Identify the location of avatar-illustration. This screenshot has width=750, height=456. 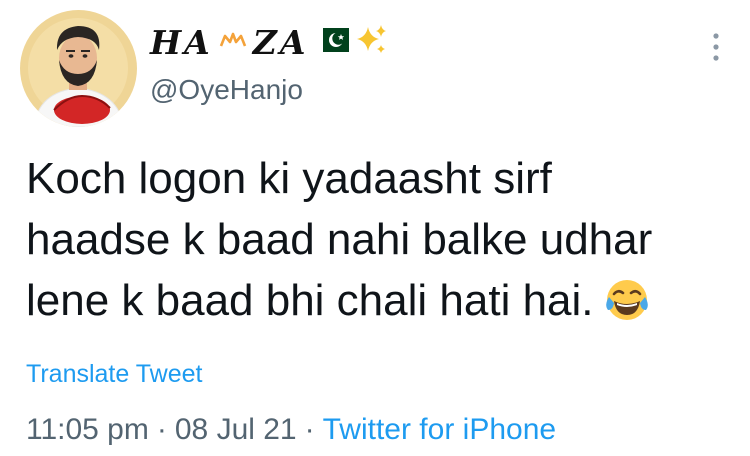
(78, 68).